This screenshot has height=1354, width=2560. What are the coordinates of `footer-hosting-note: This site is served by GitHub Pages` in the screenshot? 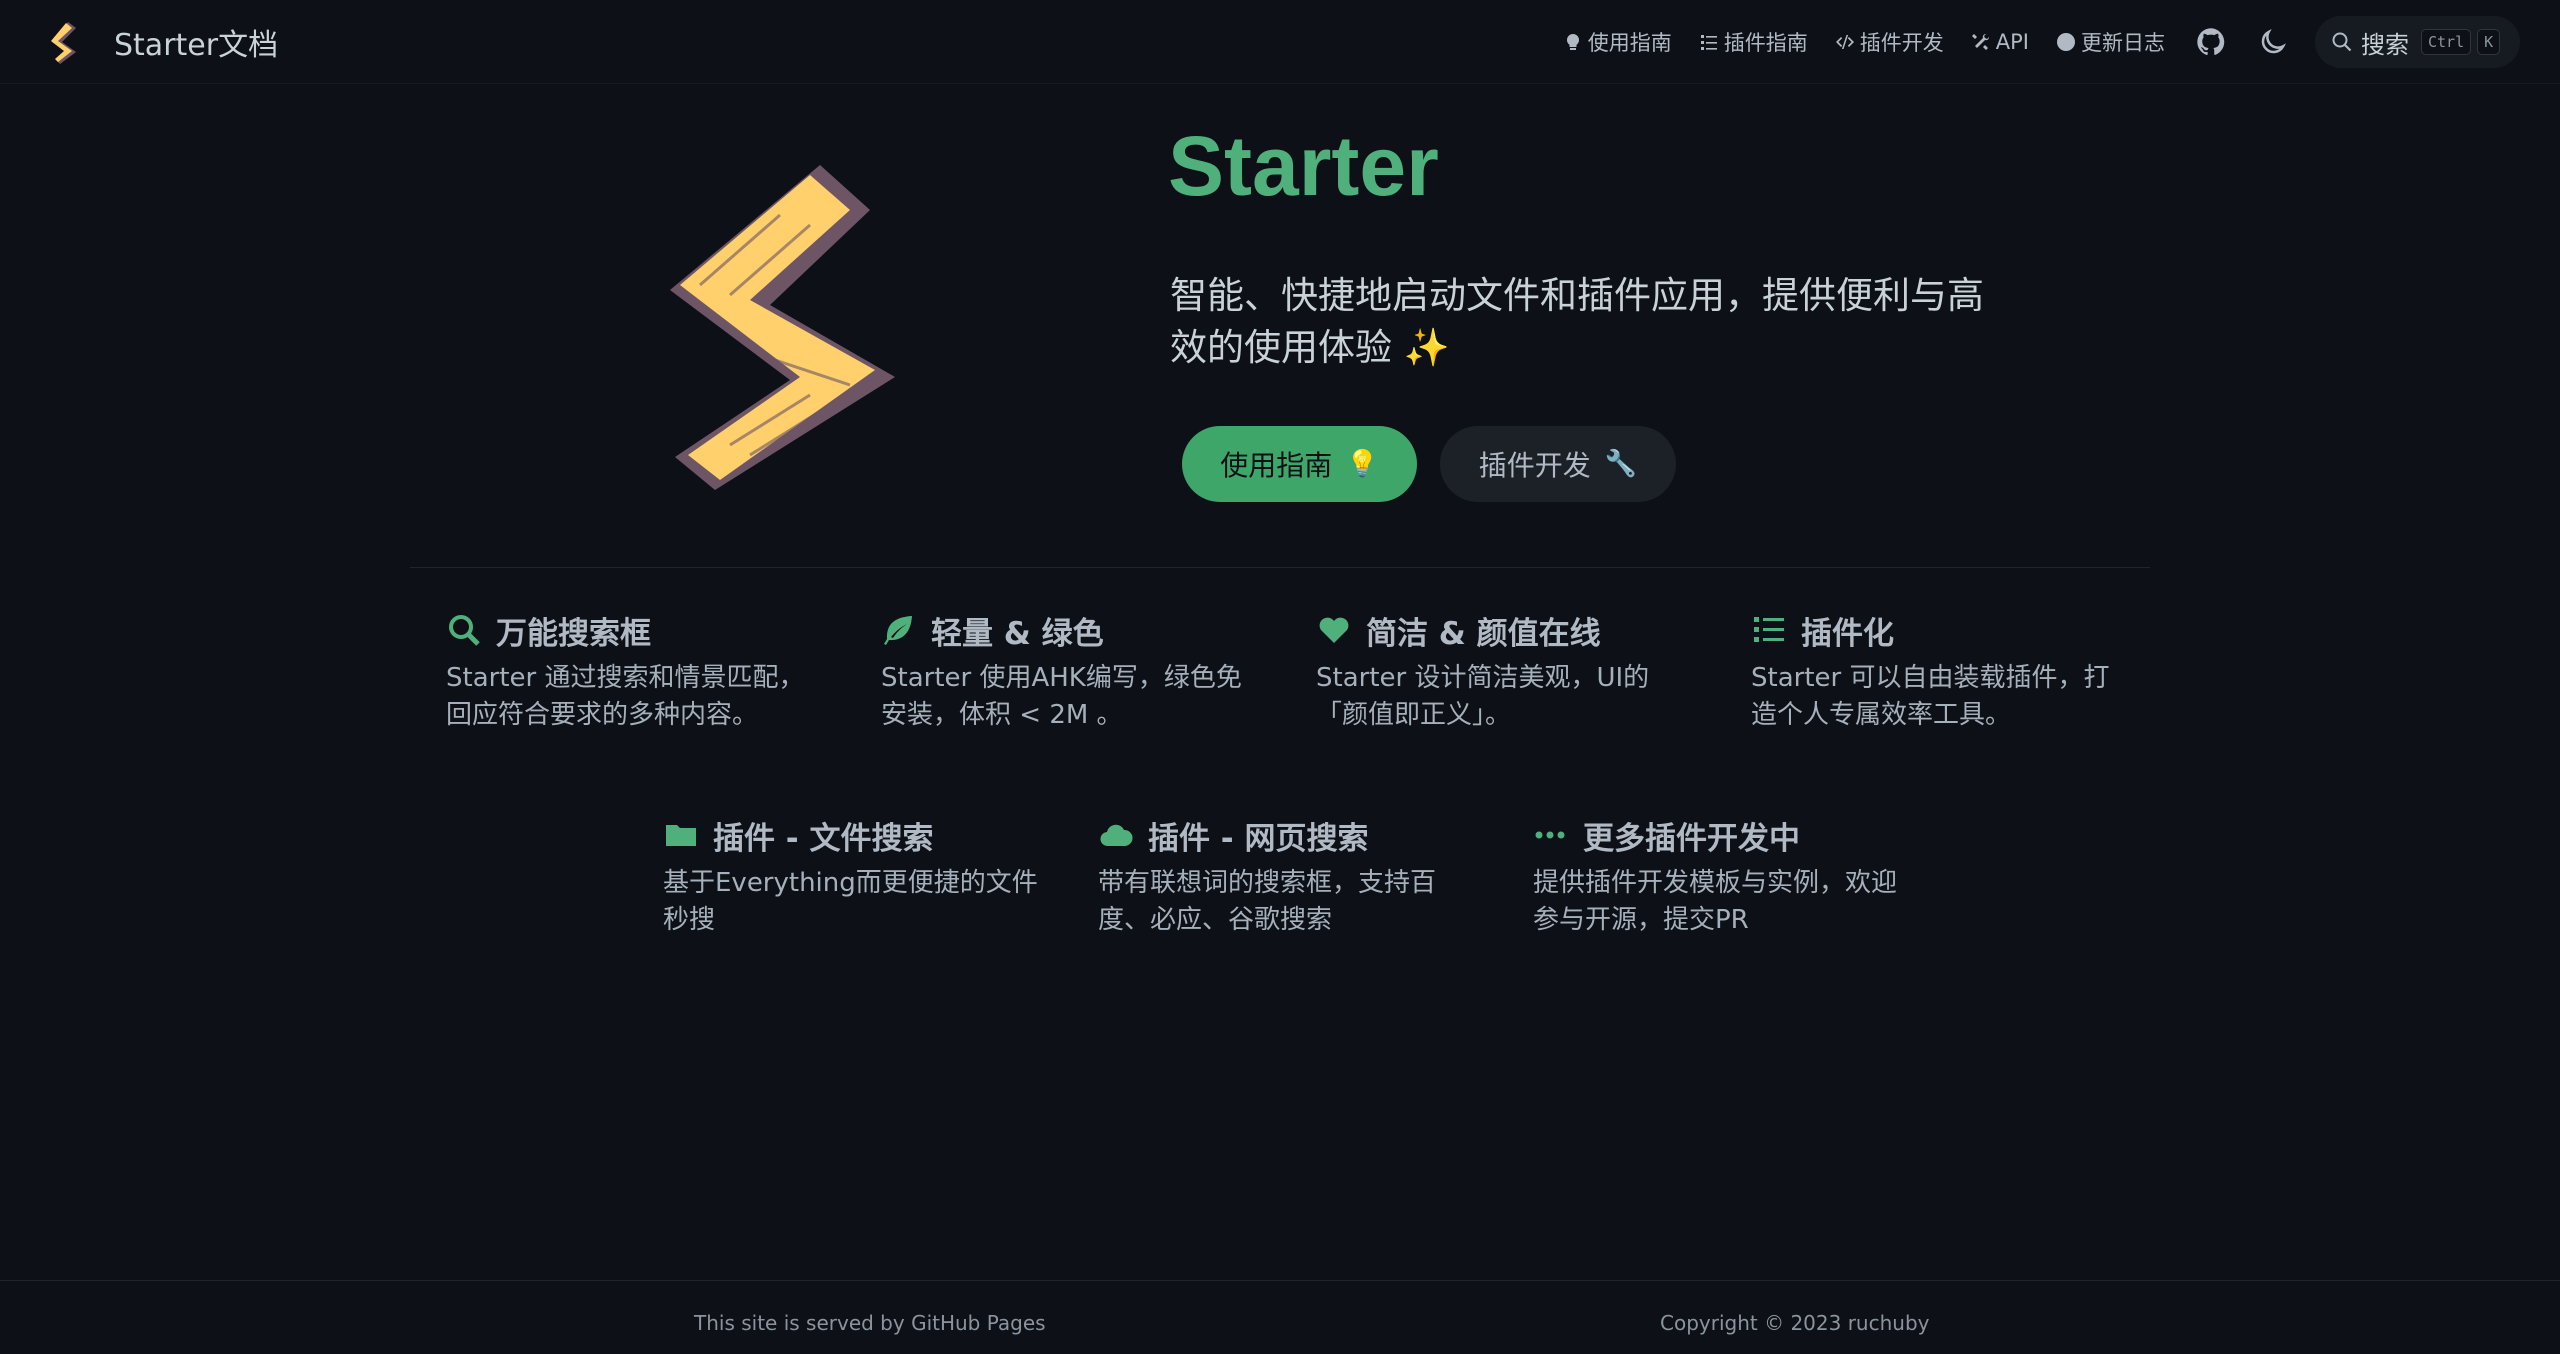 It's located at (870, 1323).